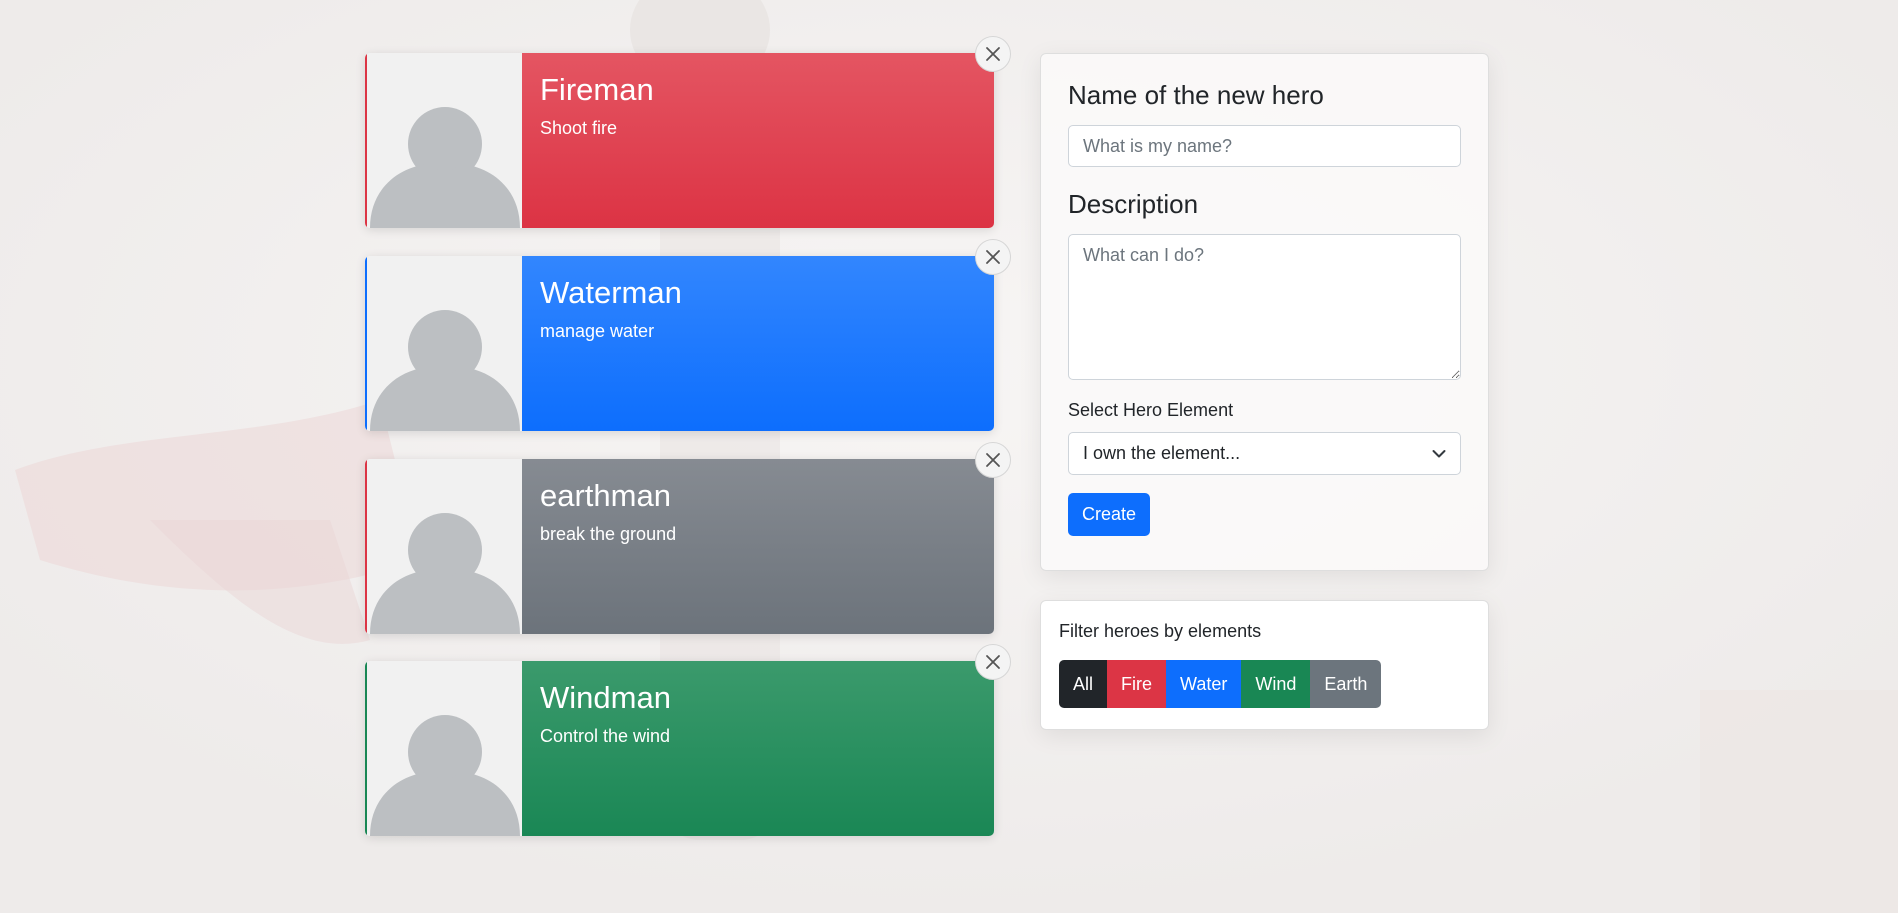 This screenshot has height=913, width=1898. What do you see at coordinates (611, 292) in the screenshot?
I see `hero-name: Waterman` at bounding box center [611, 292].